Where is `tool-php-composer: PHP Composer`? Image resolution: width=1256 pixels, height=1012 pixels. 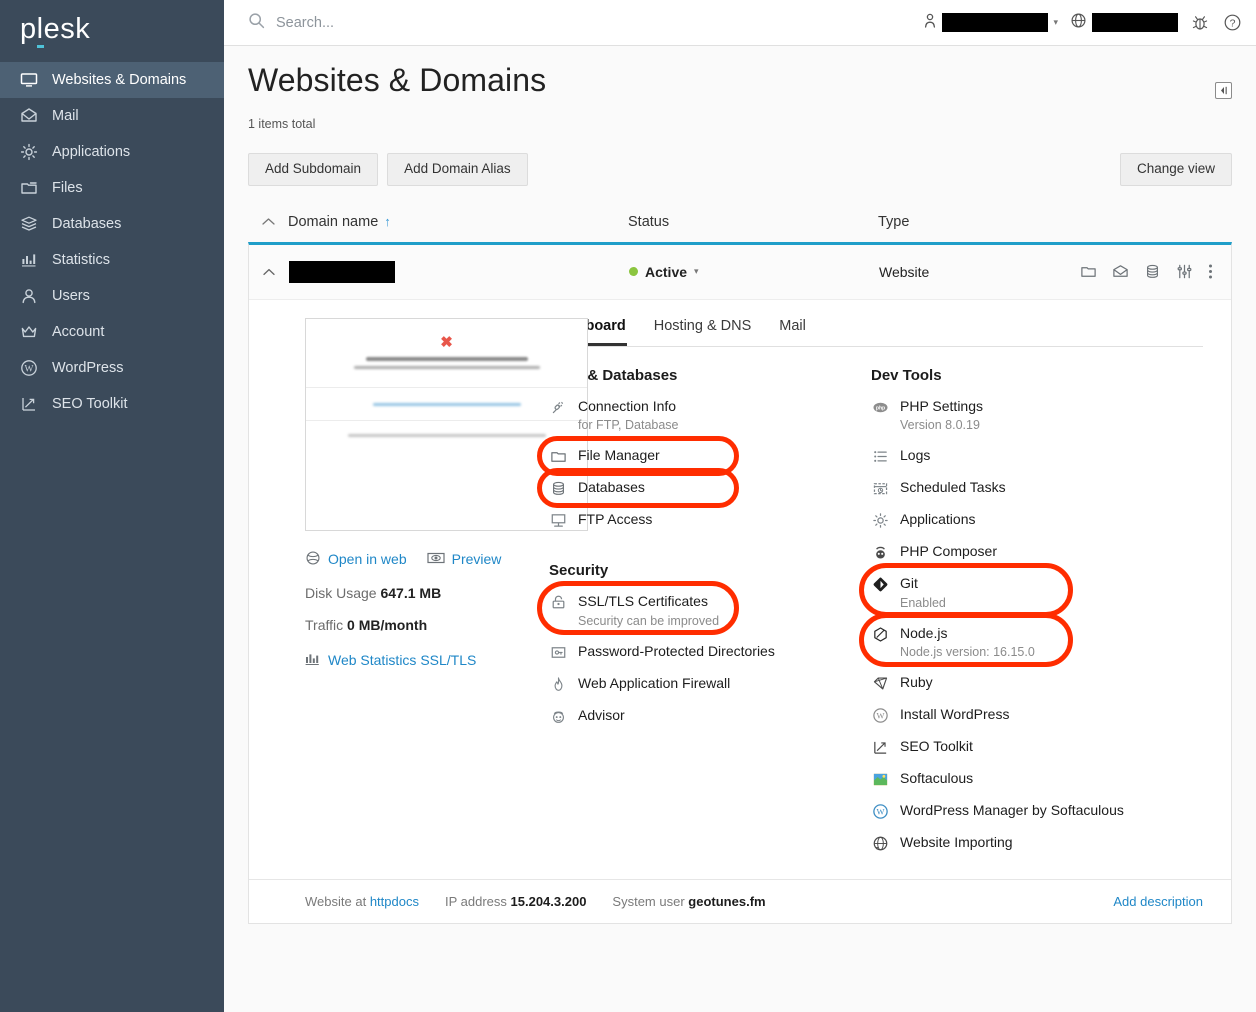 tool-php-composer: PHP Composer is located at coordinates (1037, 552).